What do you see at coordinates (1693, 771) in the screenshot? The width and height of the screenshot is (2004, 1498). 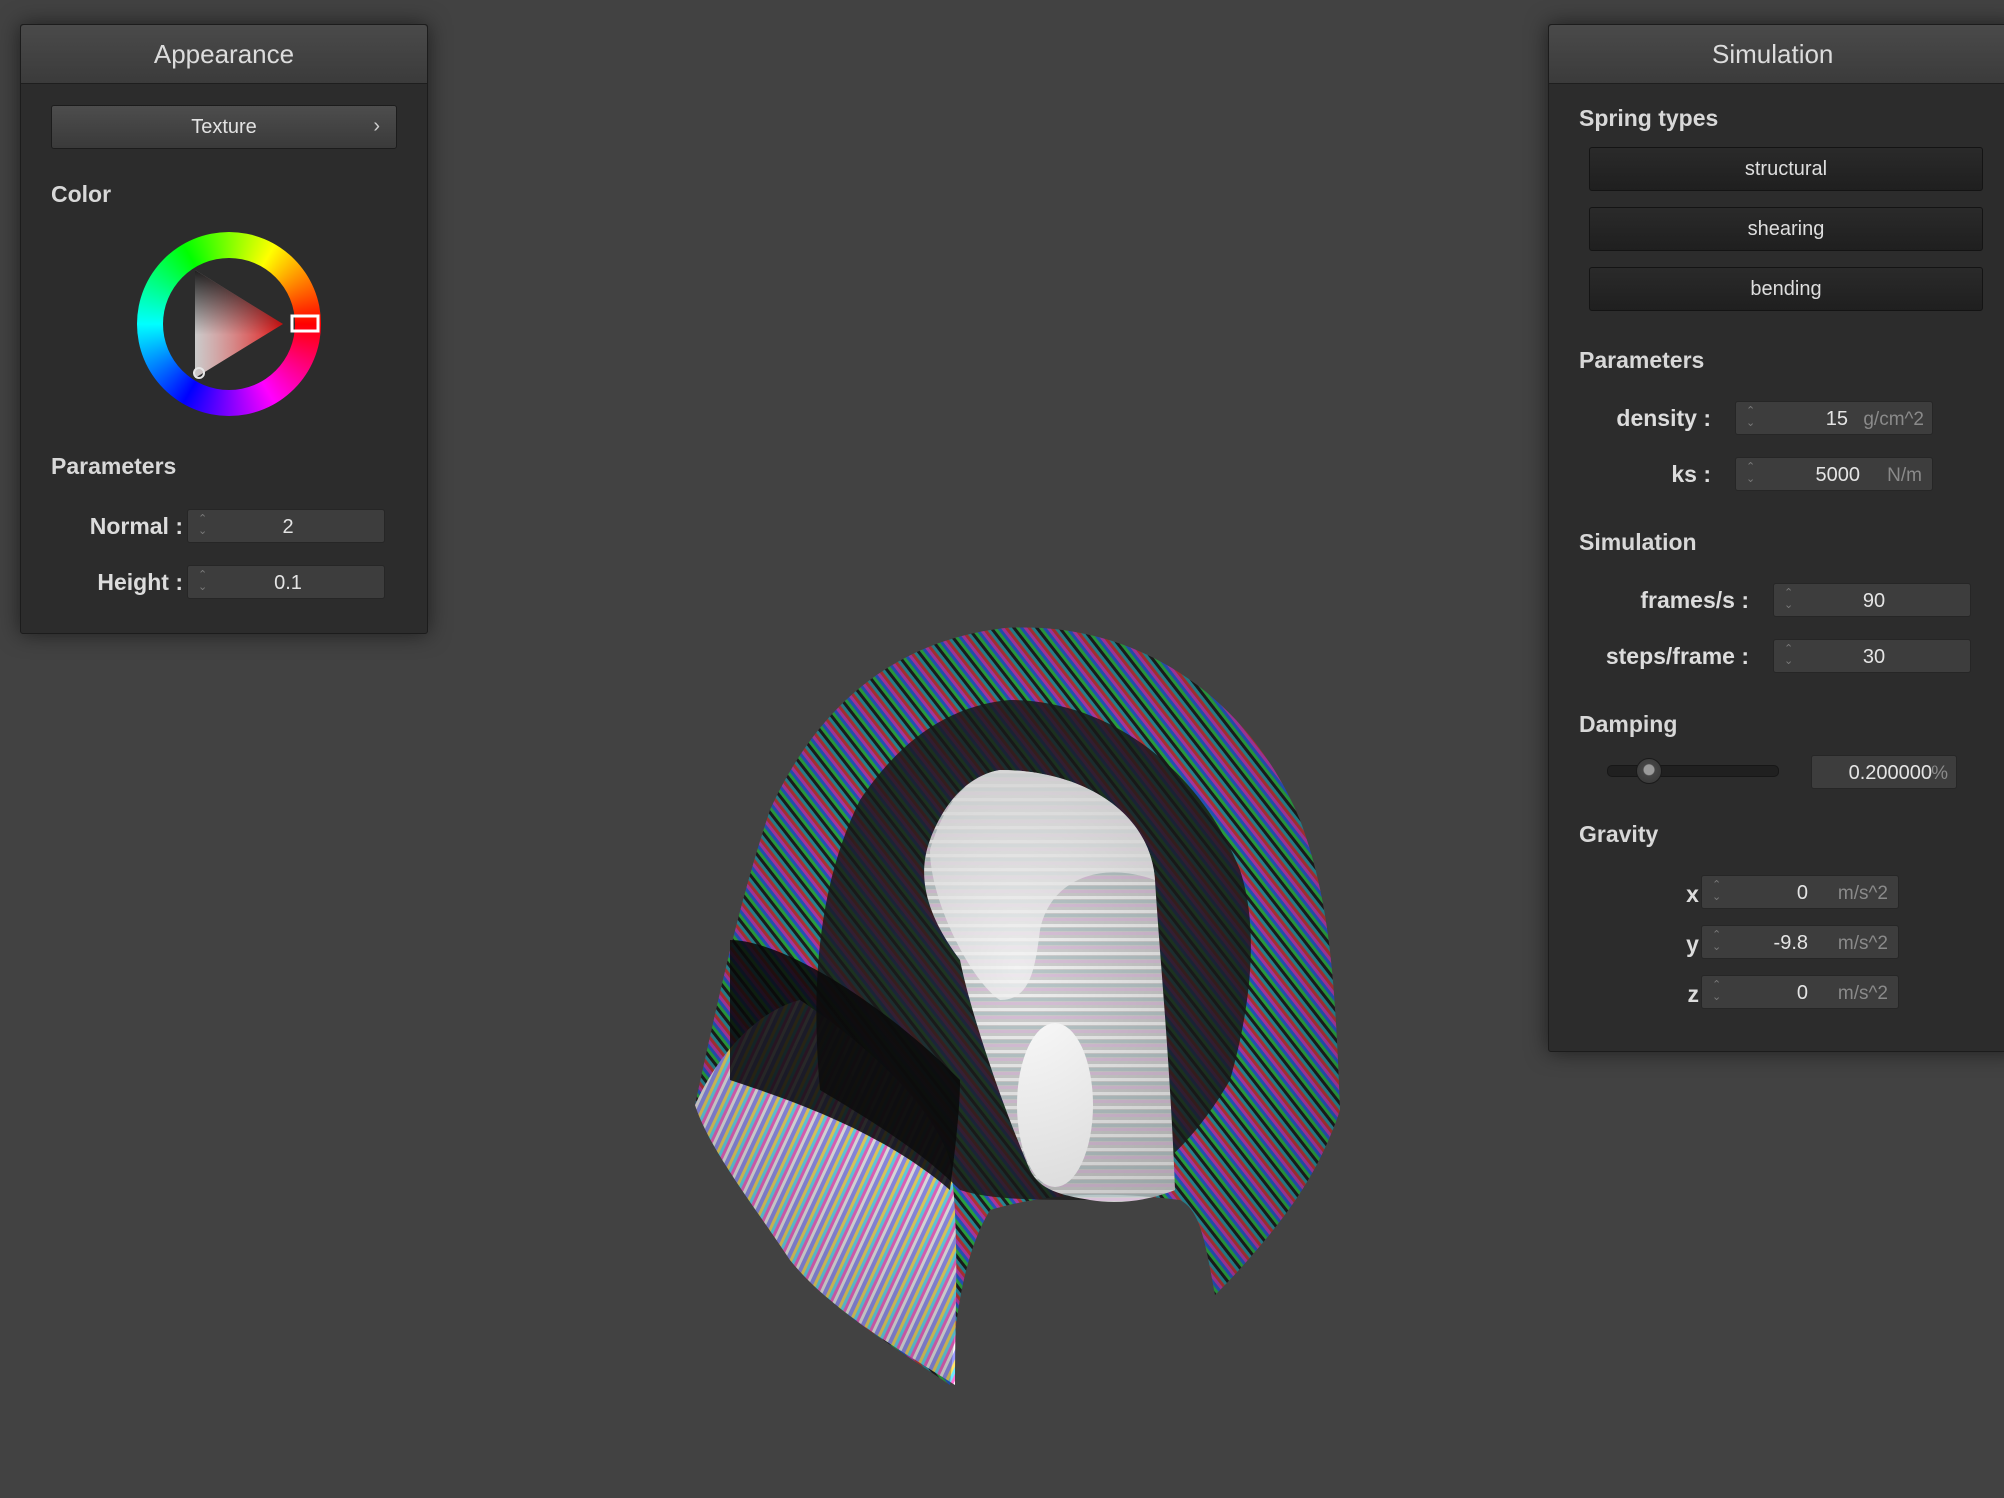 I see `damping-slider` at bounding box center [1693, 771].